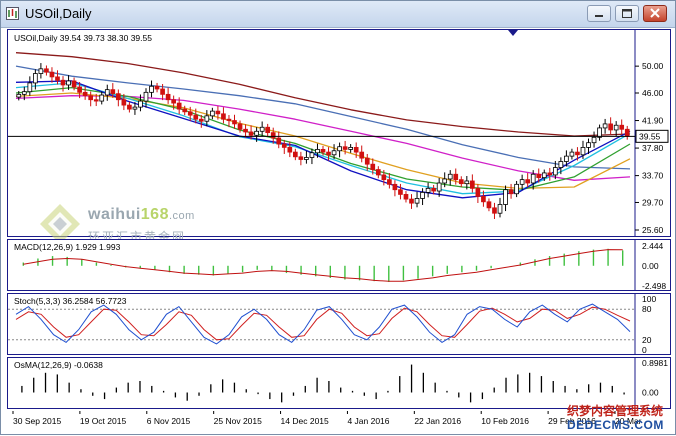  Describe the element at coordinates (12, 13) in the screenshot. I see `chart-app-icon` at that location.